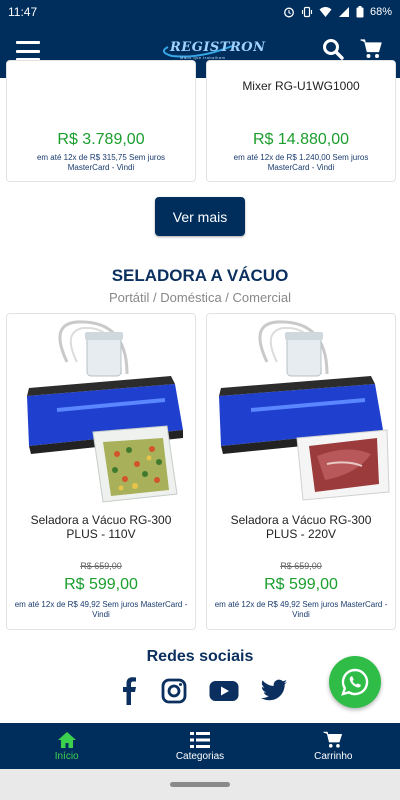  What do you see at coordinates (333, 49) in the screenshot?
I see `search-icon` at bounding box center [333, 49].